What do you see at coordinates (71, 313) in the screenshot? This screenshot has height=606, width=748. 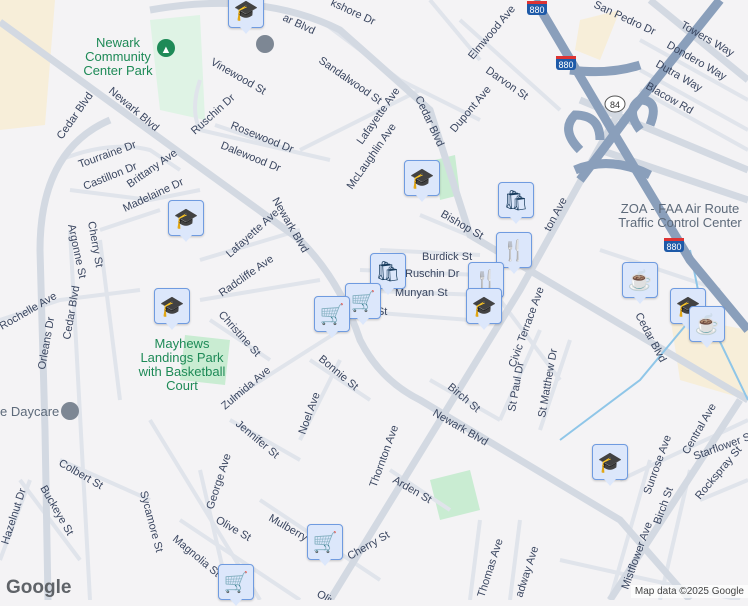 I see `street-label: Cedar Blvd` at bounding box center [71, 313].